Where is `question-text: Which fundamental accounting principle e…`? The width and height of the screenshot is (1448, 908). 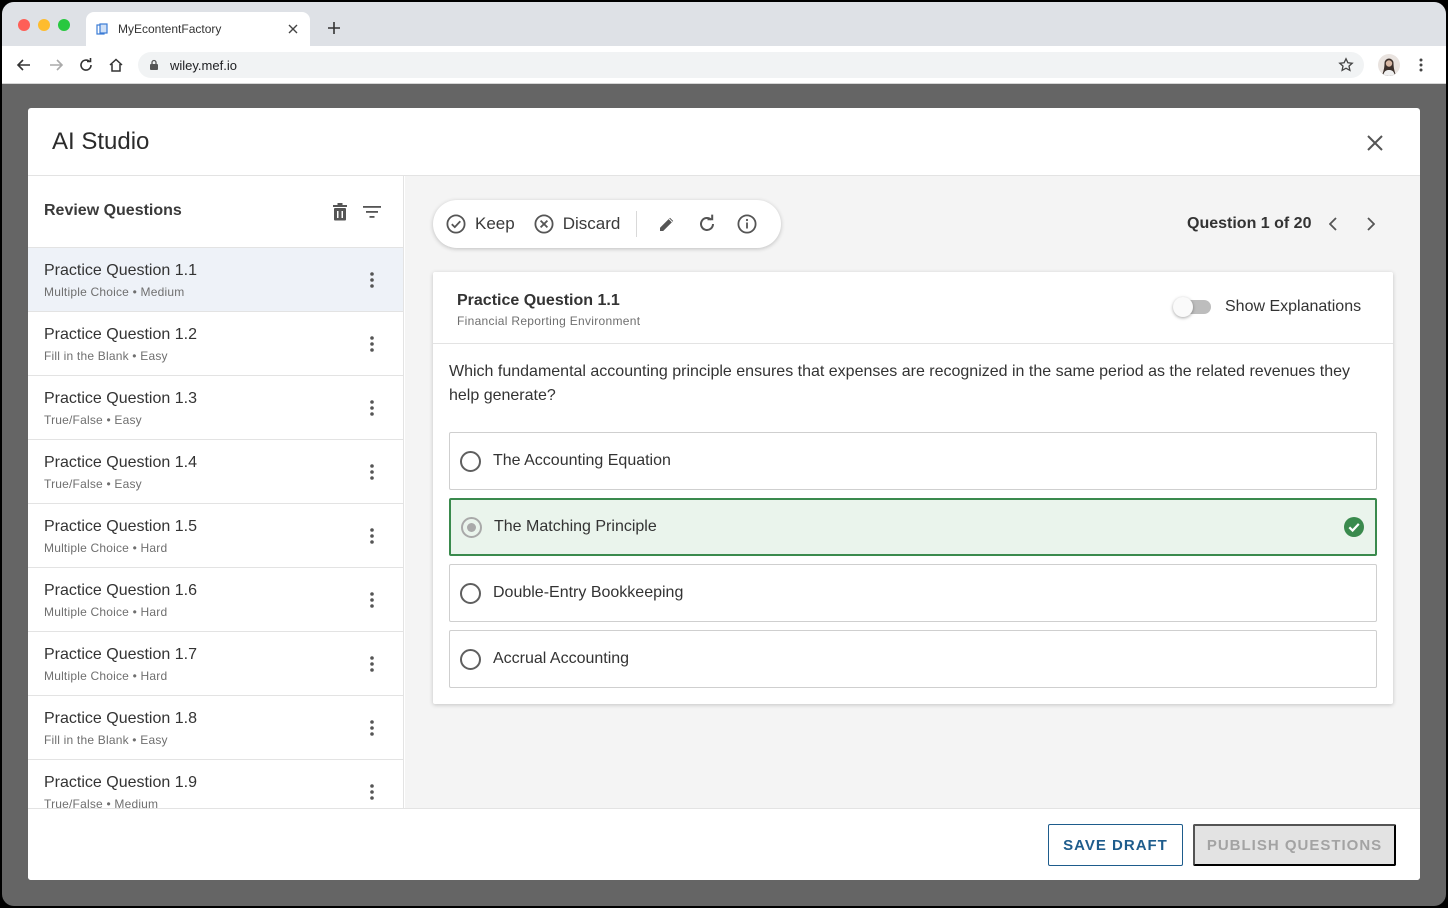 question-text: Which fundamental accounting principle e… is located at coordinates (899, 383).